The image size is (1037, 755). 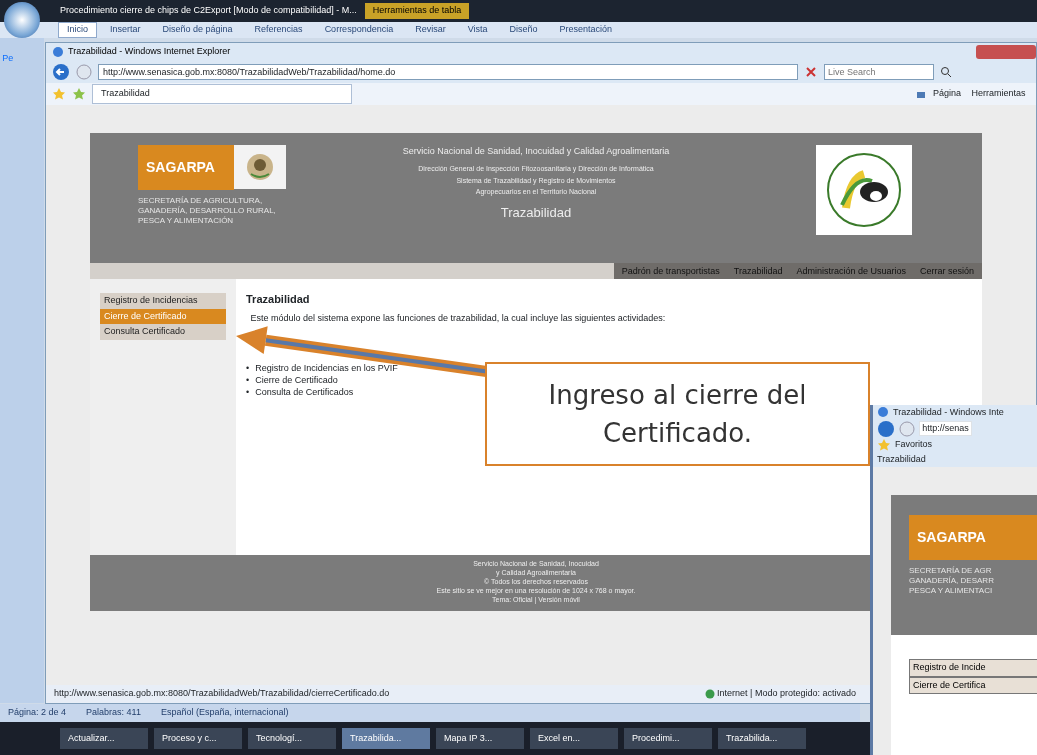 I want to click on search-icon, so click(x=946, y=72).